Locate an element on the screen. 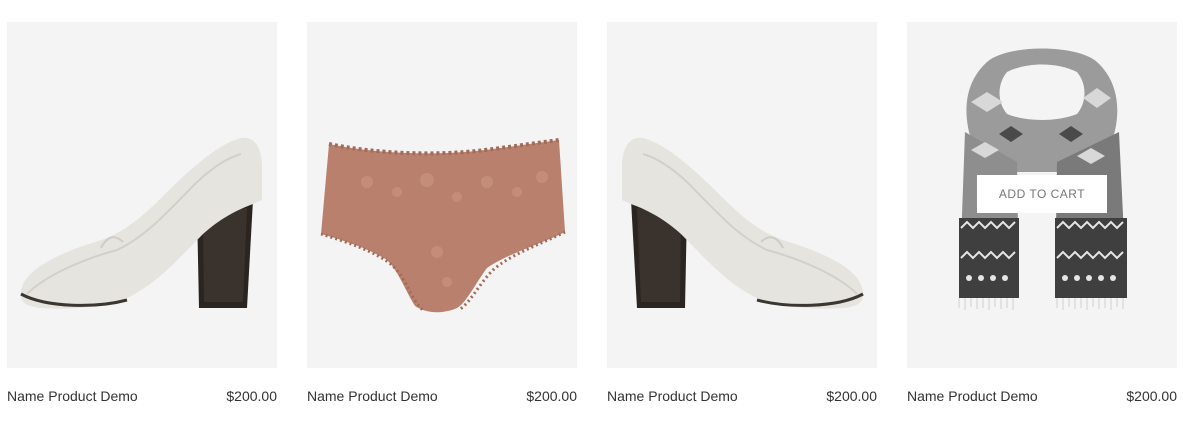  add-to-cart-button: ADD TO CART is located at coordinates (1042, 194).